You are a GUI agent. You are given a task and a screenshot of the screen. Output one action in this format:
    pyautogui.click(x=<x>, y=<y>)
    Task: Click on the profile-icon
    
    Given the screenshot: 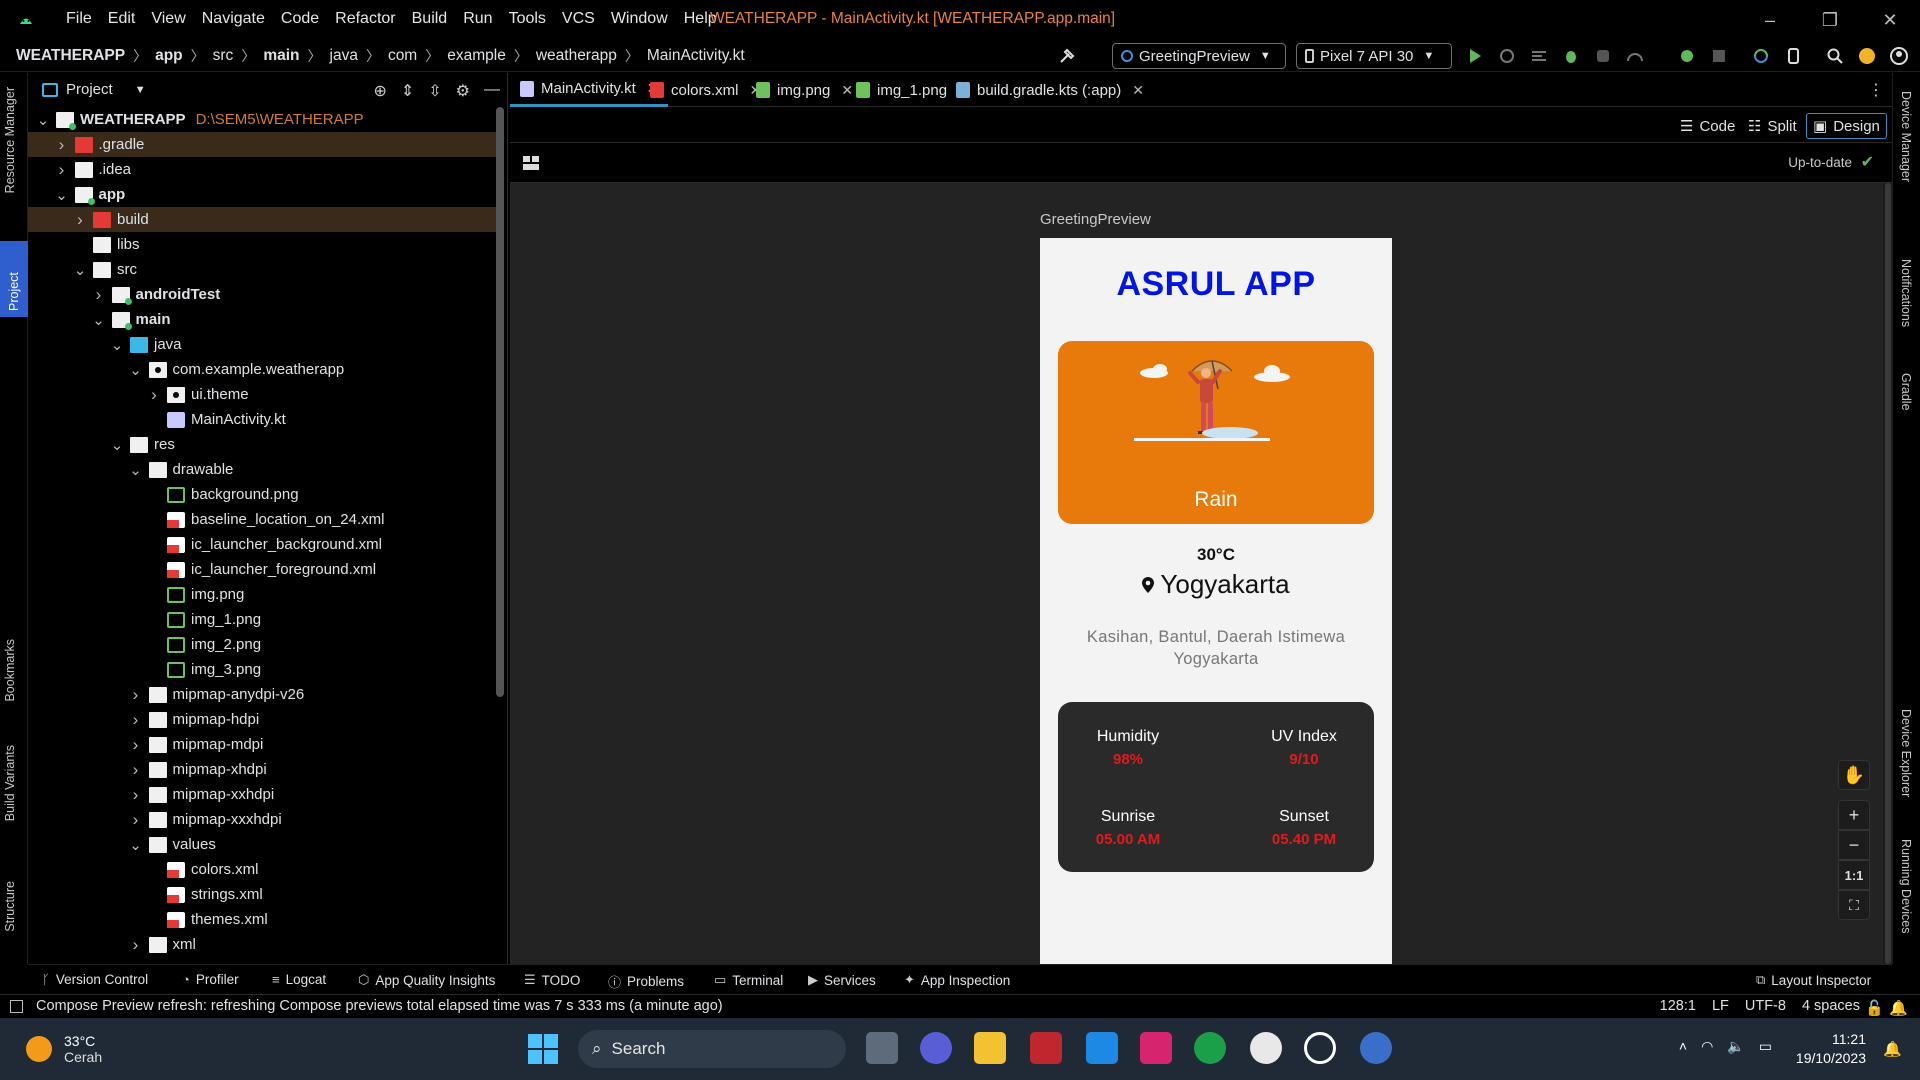 What is the action you would take?
    pyautogui.click(x=1635, y=56)
    